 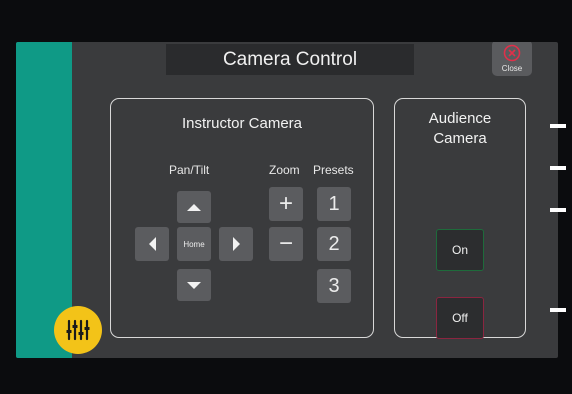 I want to click on arrow-down-icon, so click(x=194, y=285).